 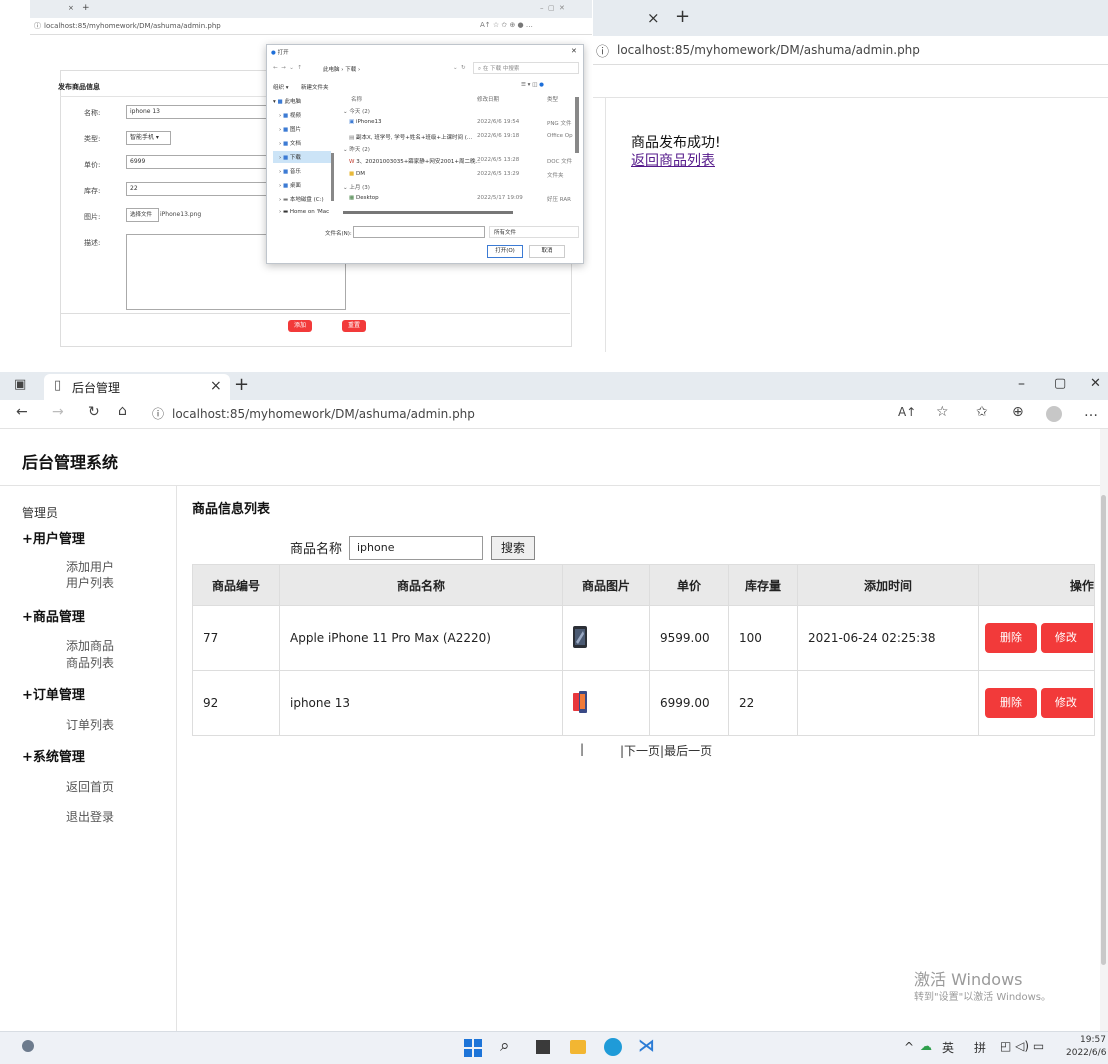 What do you see at coordinates (574, 51) in the screenshot?
I see `dialog-close-icon: ✕` at bounding box center [574, 51].